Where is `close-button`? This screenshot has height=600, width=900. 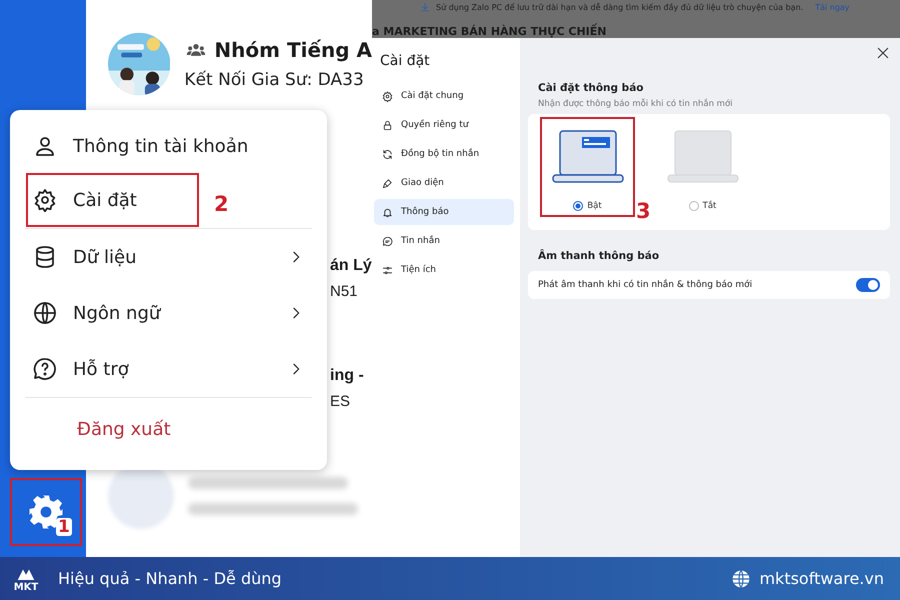 close-button is located at coordinates (883, 53).